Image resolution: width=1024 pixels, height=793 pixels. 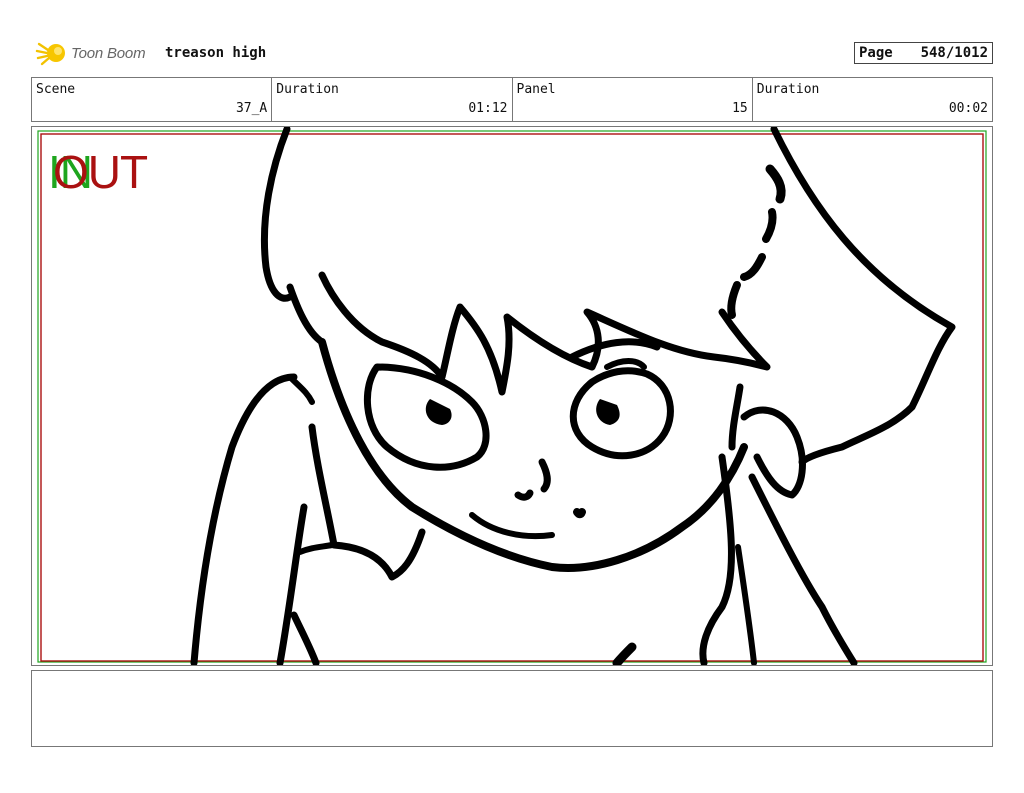 What do you see at coordinates (100, 172) in the screenshot?
I see `out-marker: OUT` at bounding box center [100, 172].